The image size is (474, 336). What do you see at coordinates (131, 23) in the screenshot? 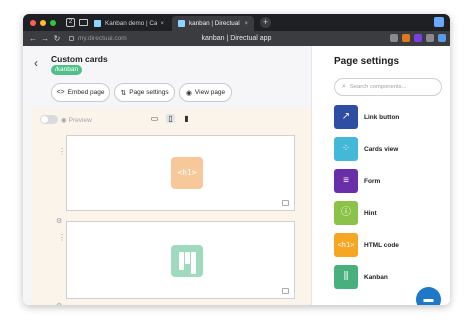
I see `tab-label: Kanban demo | Cards-in` at bounding box center [131, 23].